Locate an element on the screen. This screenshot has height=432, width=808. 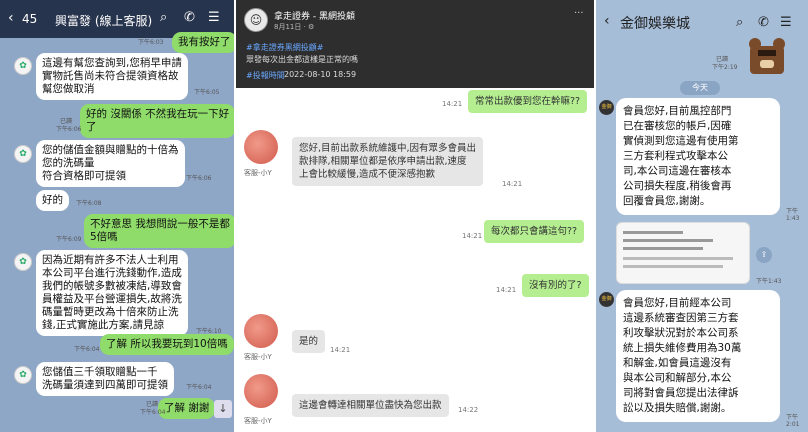
message-bubble-outgoing: 不好意思 我想問說一般不是都 5倍嗎 is located at coordinates (159, 231).